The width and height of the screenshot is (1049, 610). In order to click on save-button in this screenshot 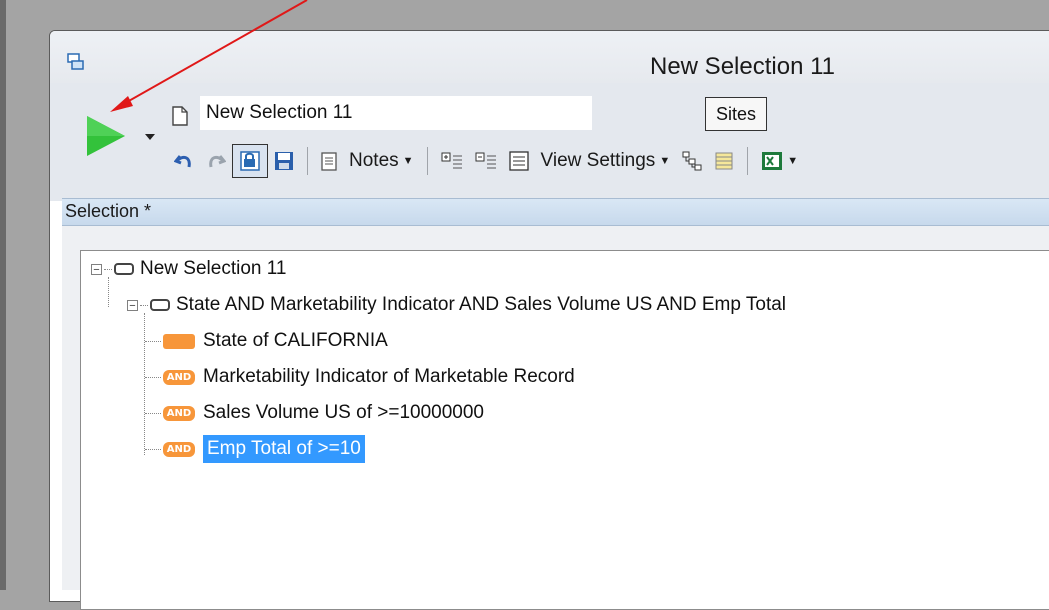, I will do `click(284, 161)`.